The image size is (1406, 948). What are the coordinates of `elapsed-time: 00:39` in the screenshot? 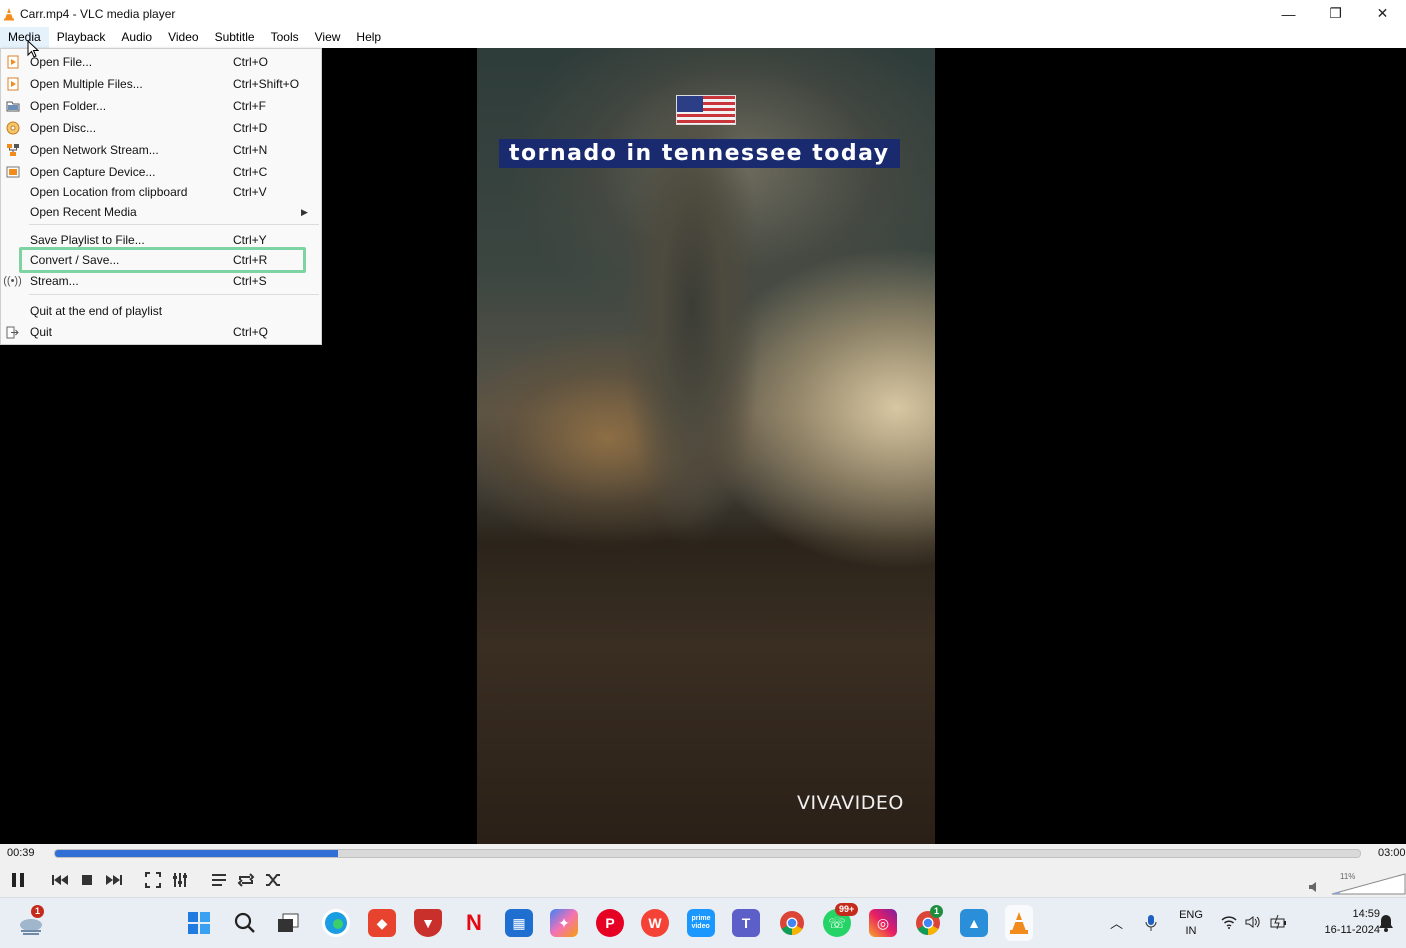 It's located at (21, 853).